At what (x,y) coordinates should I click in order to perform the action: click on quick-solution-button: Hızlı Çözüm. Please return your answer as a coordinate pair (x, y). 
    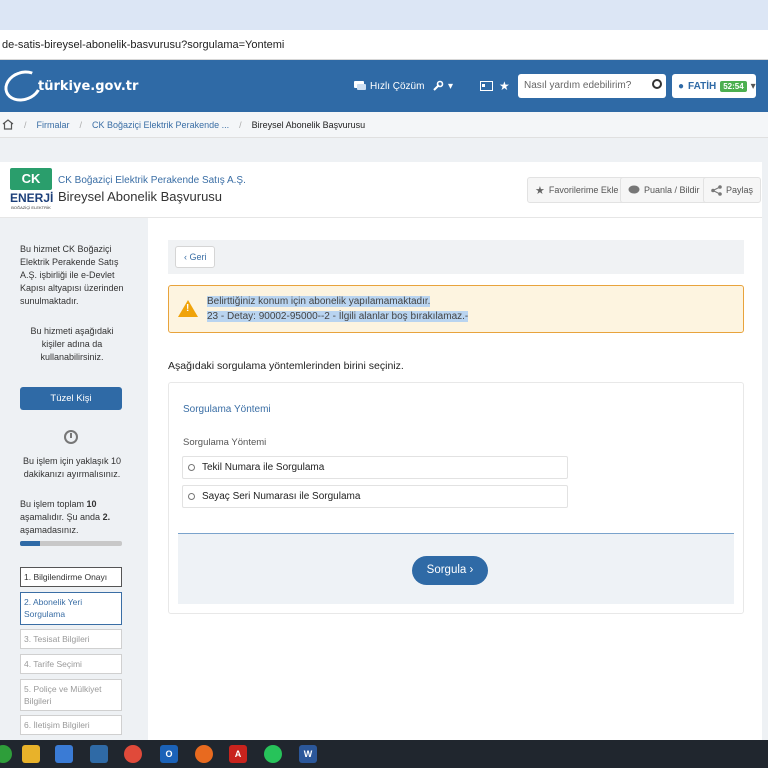
    Looking at the image, I should click on (389, 86).